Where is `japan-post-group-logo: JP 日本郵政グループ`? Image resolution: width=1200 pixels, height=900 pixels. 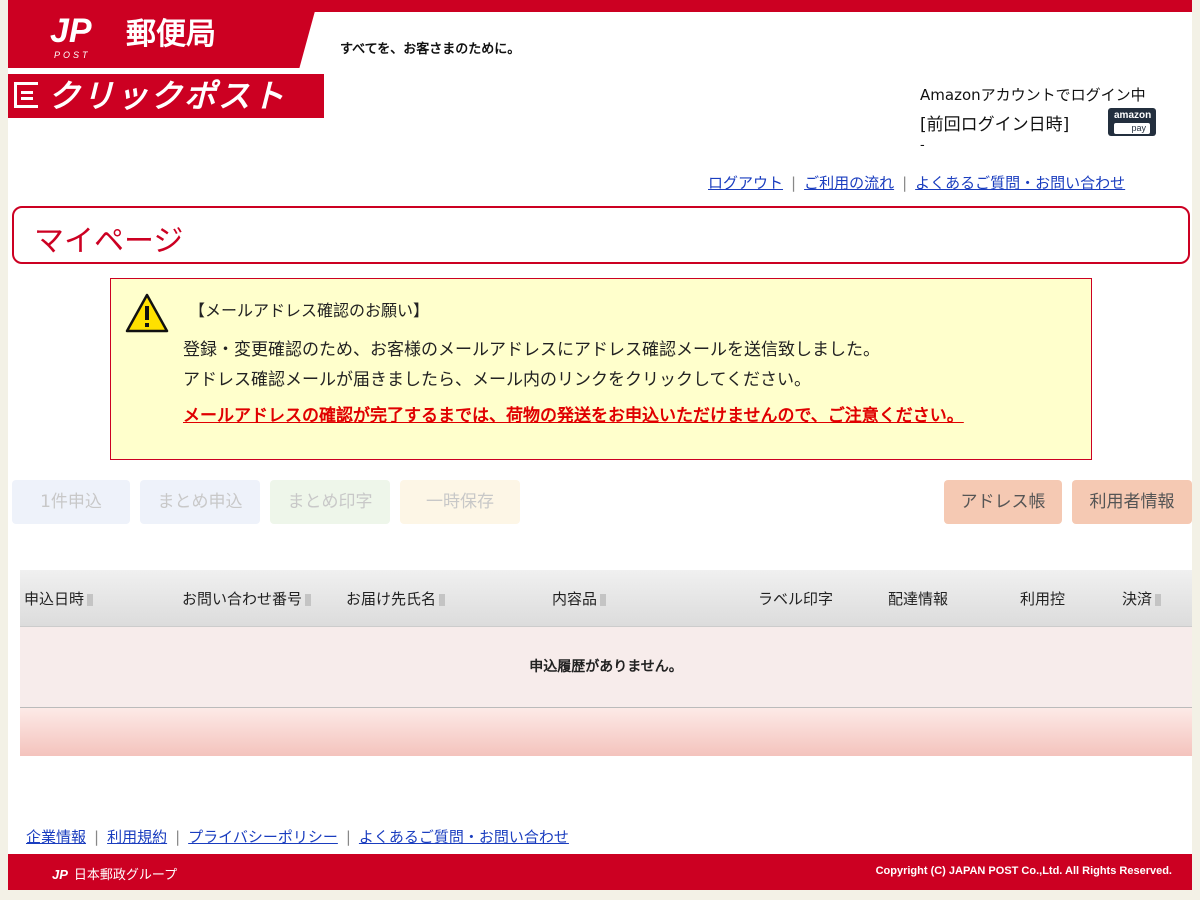
japan-post-group-logo: JP 日本郵政グループ is located at coordinates (114, 873).